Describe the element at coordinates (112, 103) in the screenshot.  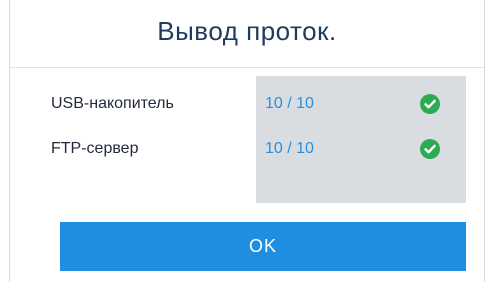
I see `usb-storage-label: USB-накопитель` at that location.